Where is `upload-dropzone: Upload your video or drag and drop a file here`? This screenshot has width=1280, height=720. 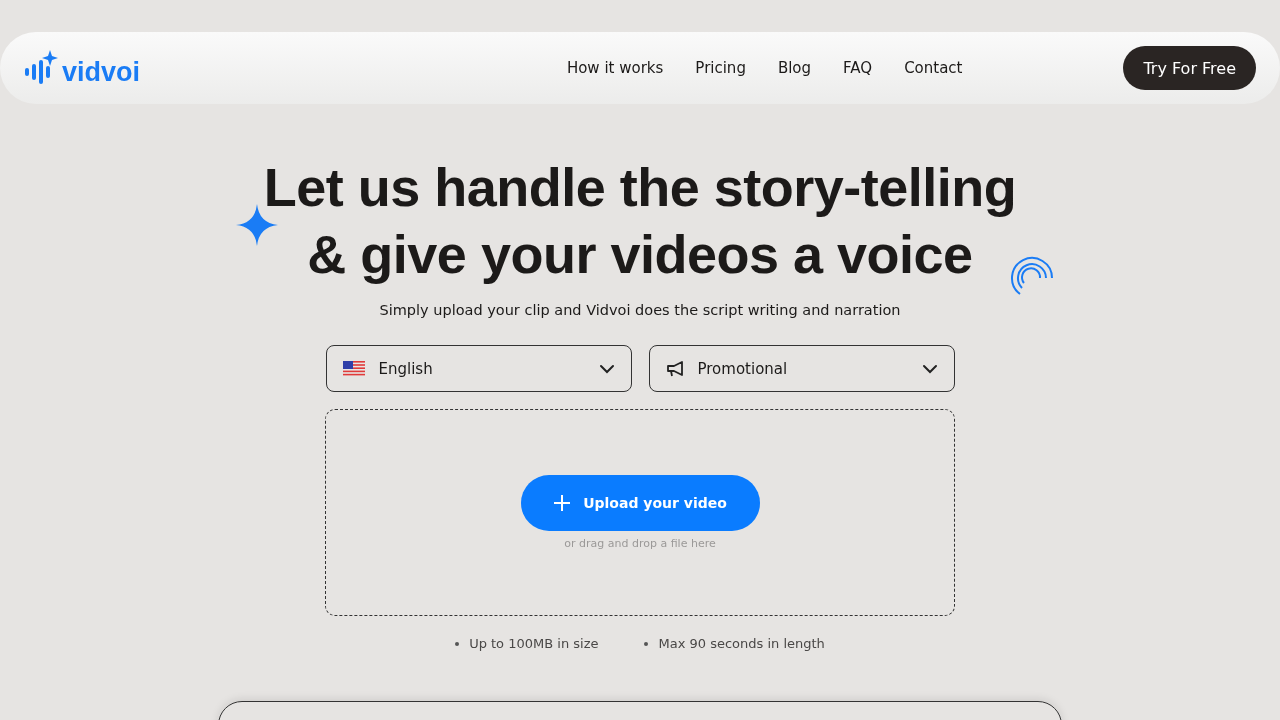 upload-dropzone: Upload your video or drag and drop a file here is located at coordinates (640, 512).